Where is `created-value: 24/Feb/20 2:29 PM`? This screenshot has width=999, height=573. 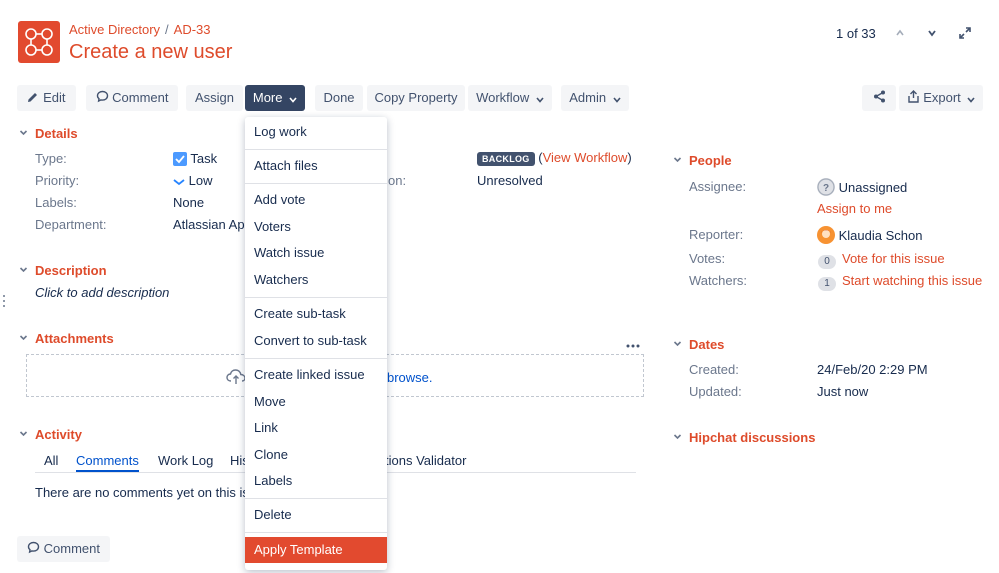
created-value: 24/Feb/20 2:29 PM is located at coordinates (872, 369).